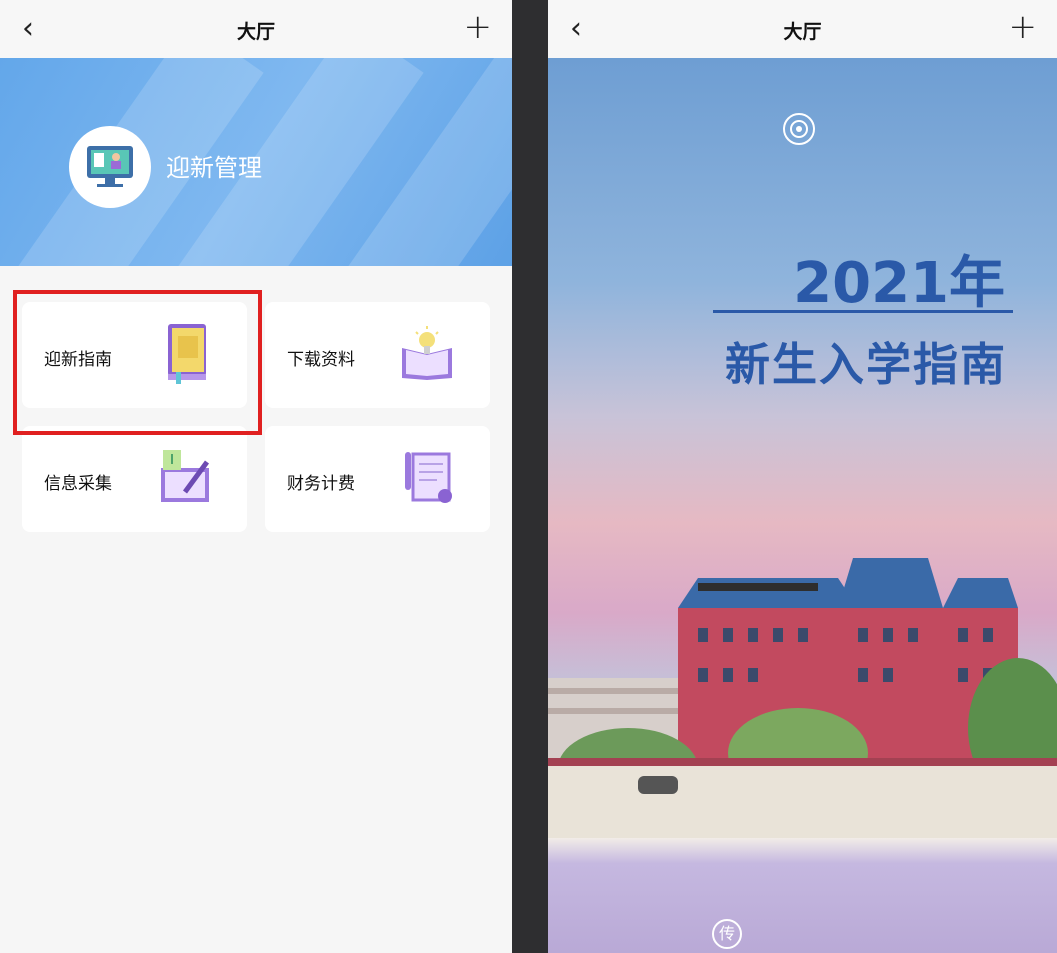 The height and width of the screenshot is (953, 1057). What do you see at coordinates (185, 476) in the screenshot?
I see `pencil-notebook-icon` at bounding box center [185, 476].